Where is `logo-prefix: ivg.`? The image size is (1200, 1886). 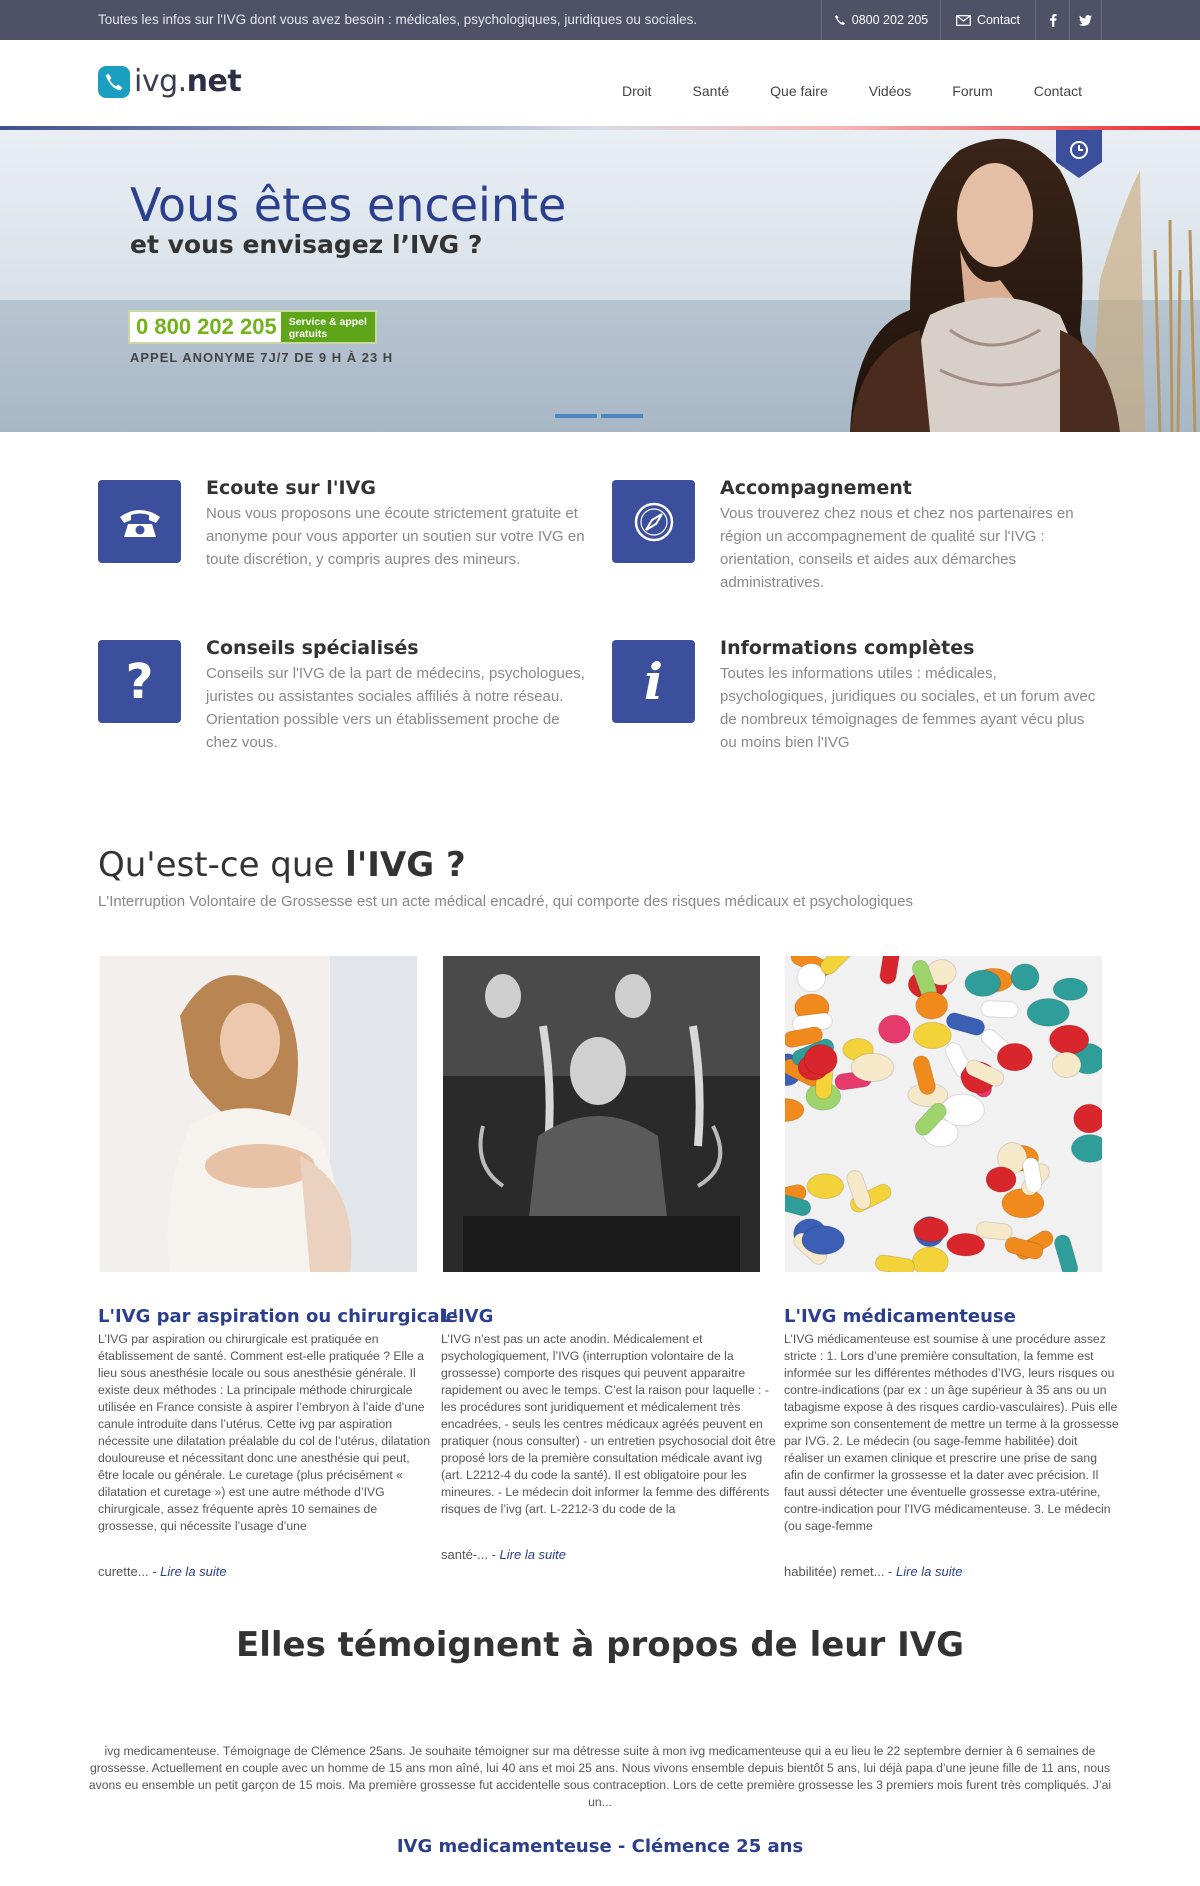
logo-prefix: ivg. is located at coordinates (160, 81).